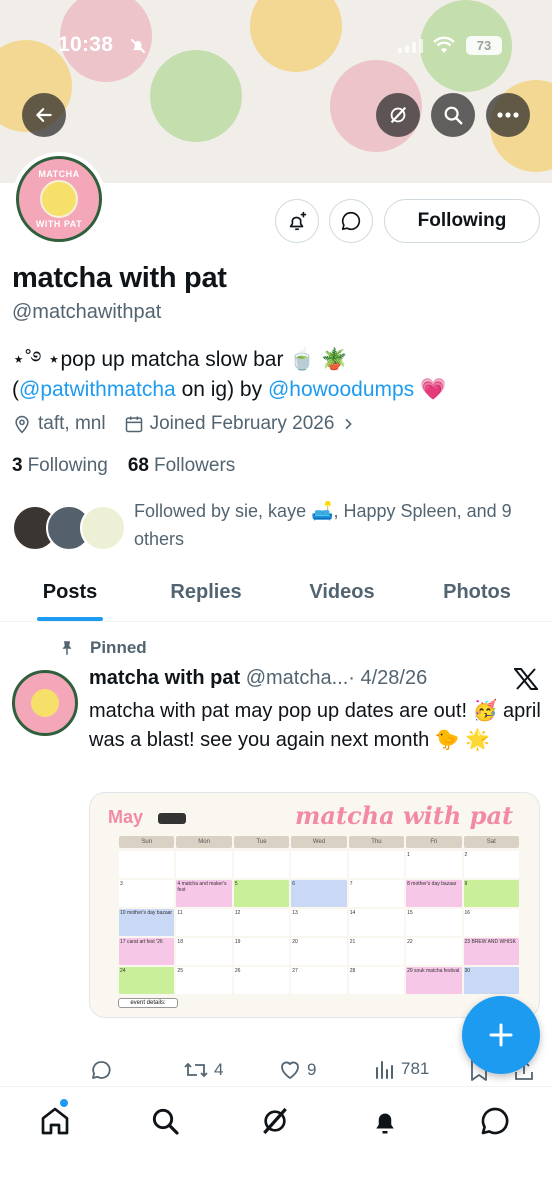  I want to click on calendar-week: 24 25 26 27 28 29 souk matcha festival 30, so click(319, 980).